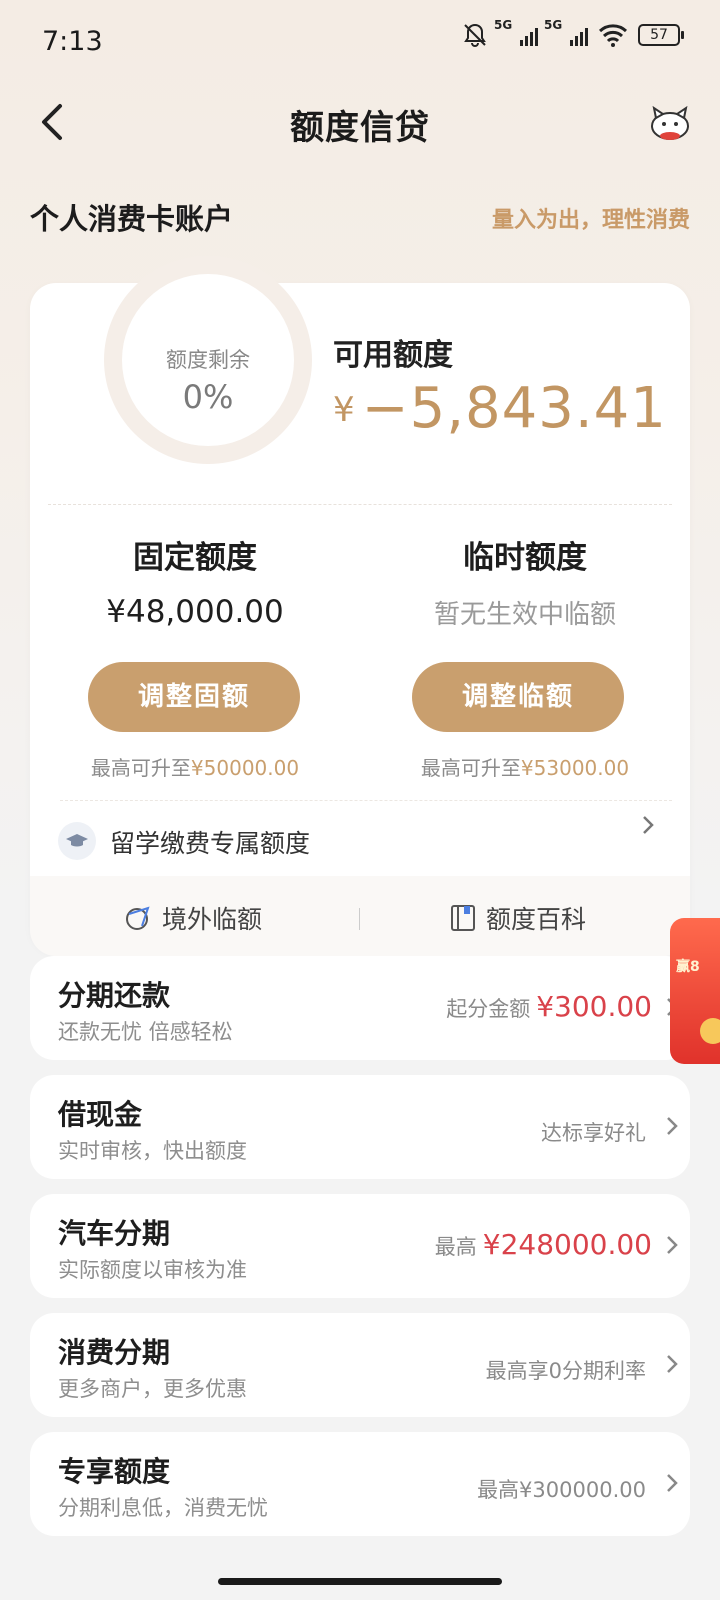  I want to click on study-quota-label: 留学缴费专属额度, so click(210, 843).